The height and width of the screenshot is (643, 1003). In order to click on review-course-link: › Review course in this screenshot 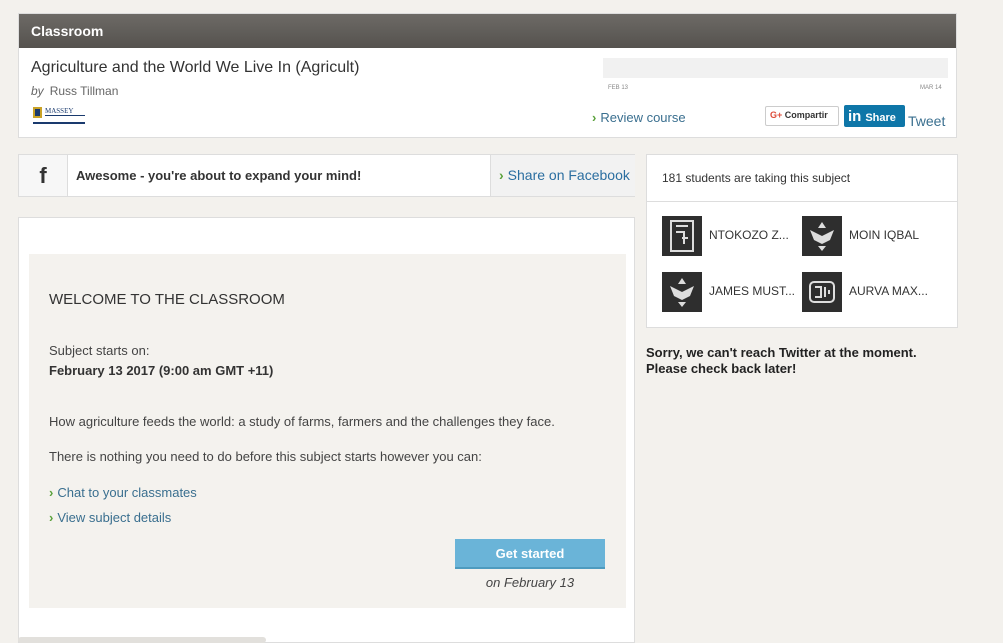, I will do `click(639, 117)`.